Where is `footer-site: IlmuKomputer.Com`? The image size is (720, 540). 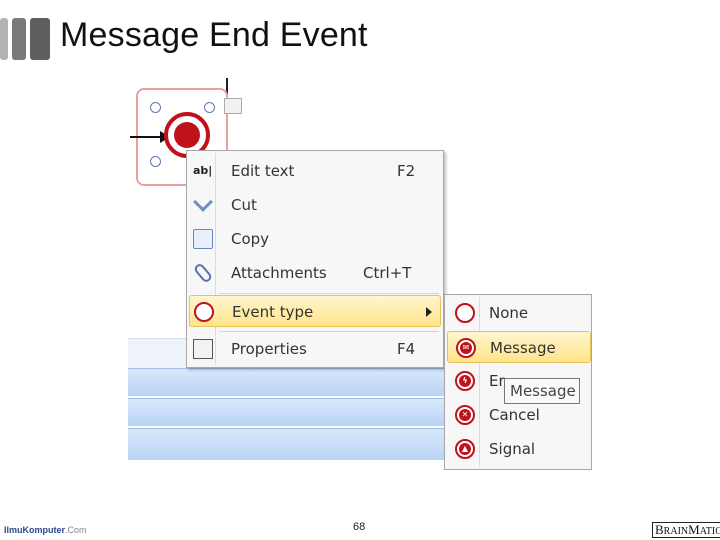
footer-site: IlmuKomputer.Com is located at coordinates (45, 530).